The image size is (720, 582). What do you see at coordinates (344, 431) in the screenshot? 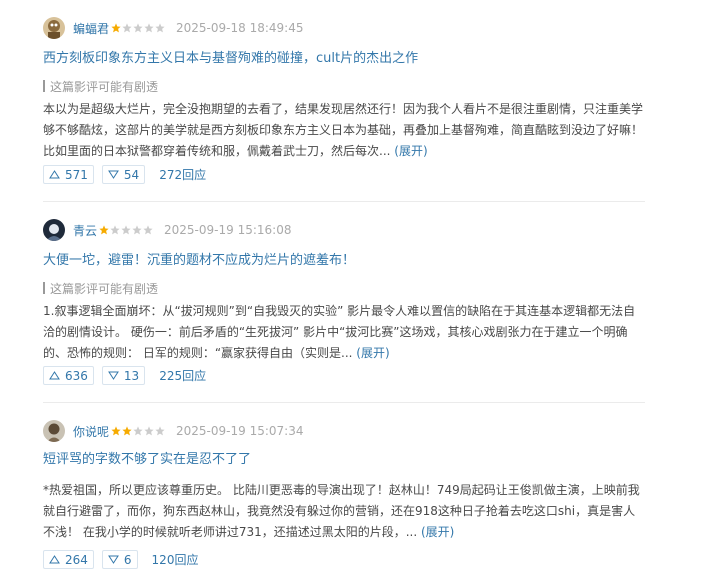
I see `review-header: 你说呢 2025-09-19 15:07:34` at bounding box center [344, 431].